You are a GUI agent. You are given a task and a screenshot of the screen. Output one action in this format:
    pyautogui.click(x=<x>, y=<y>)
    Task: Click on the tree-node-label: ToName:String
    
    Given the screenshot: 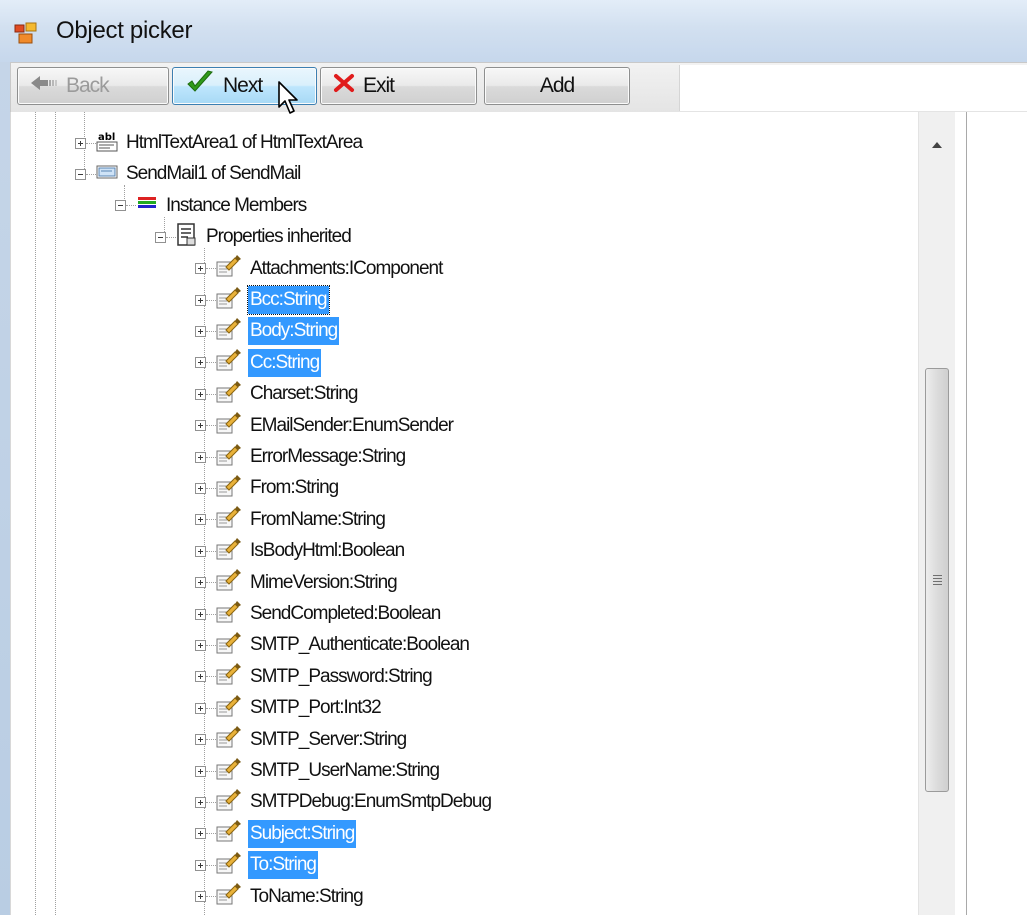 What is the action you would take?
    pyautogui.click(x=307, y=896)
    